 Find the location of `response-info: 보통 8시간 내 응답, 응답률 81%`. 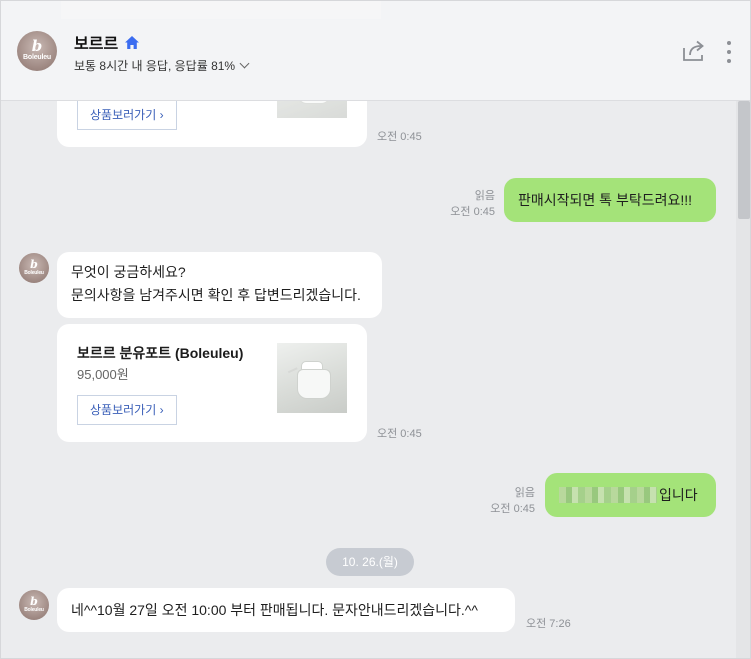

response-info: 보통 8시간 내 응답, 응답률 81% is located at coordinates (155, 66).